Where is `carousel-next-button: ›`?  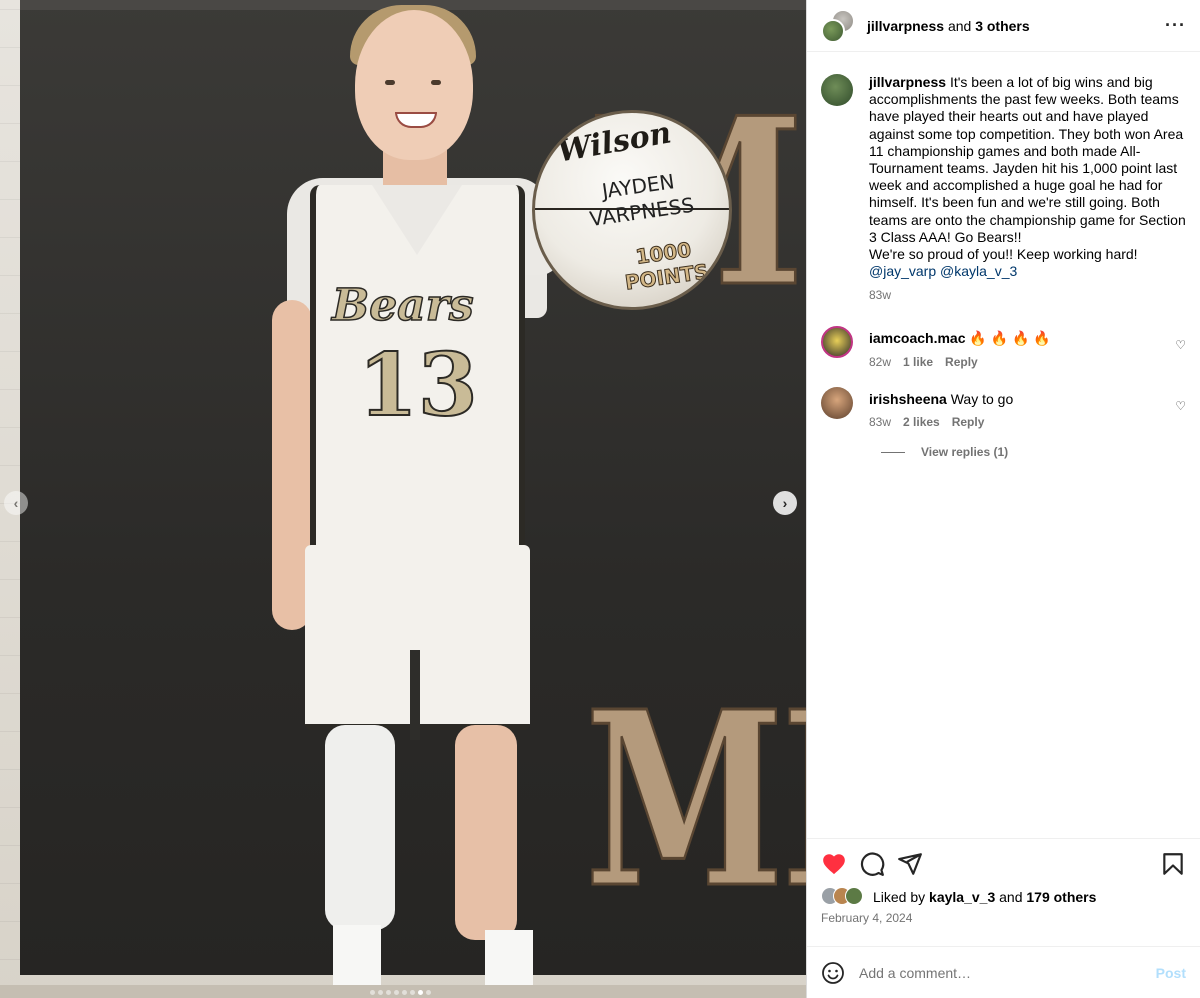
carousel-next-button: › is located at coordinates (785, 503).